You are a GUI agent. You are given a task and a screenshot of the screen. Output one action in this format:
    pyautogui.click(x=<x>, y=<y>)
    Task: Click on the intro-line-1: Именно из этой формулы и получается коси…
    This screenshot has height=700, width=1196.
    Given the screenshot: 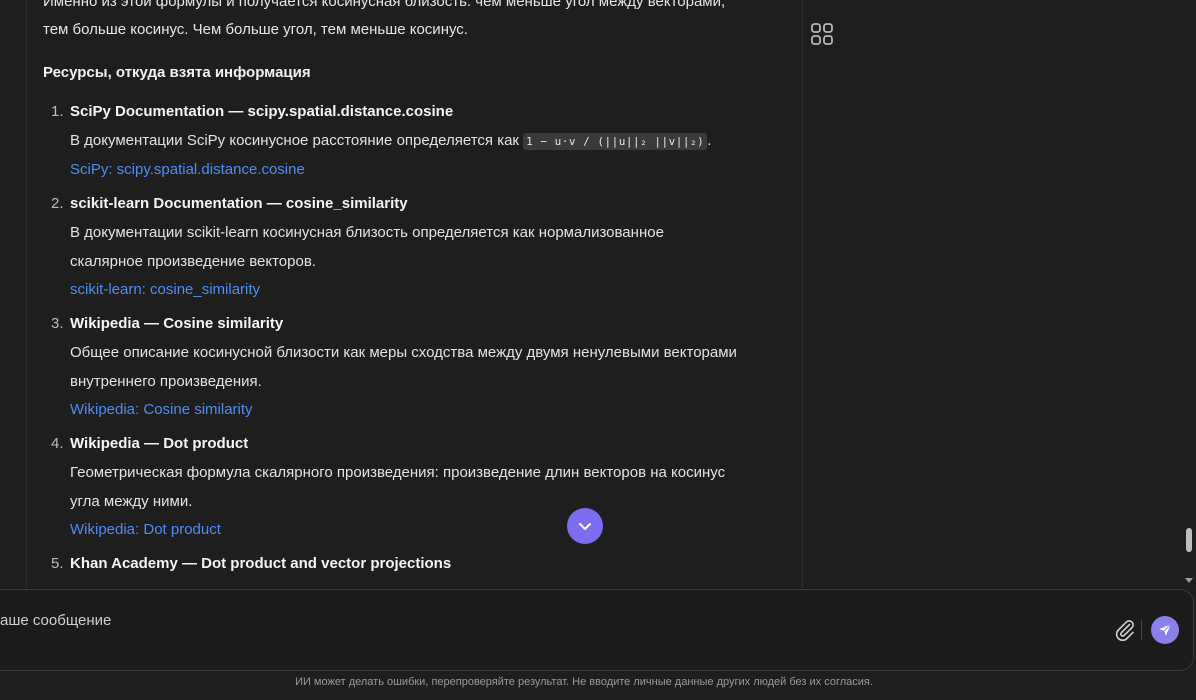 What is the action you would take?
    pyautogui.click(x=384, y=5)
    